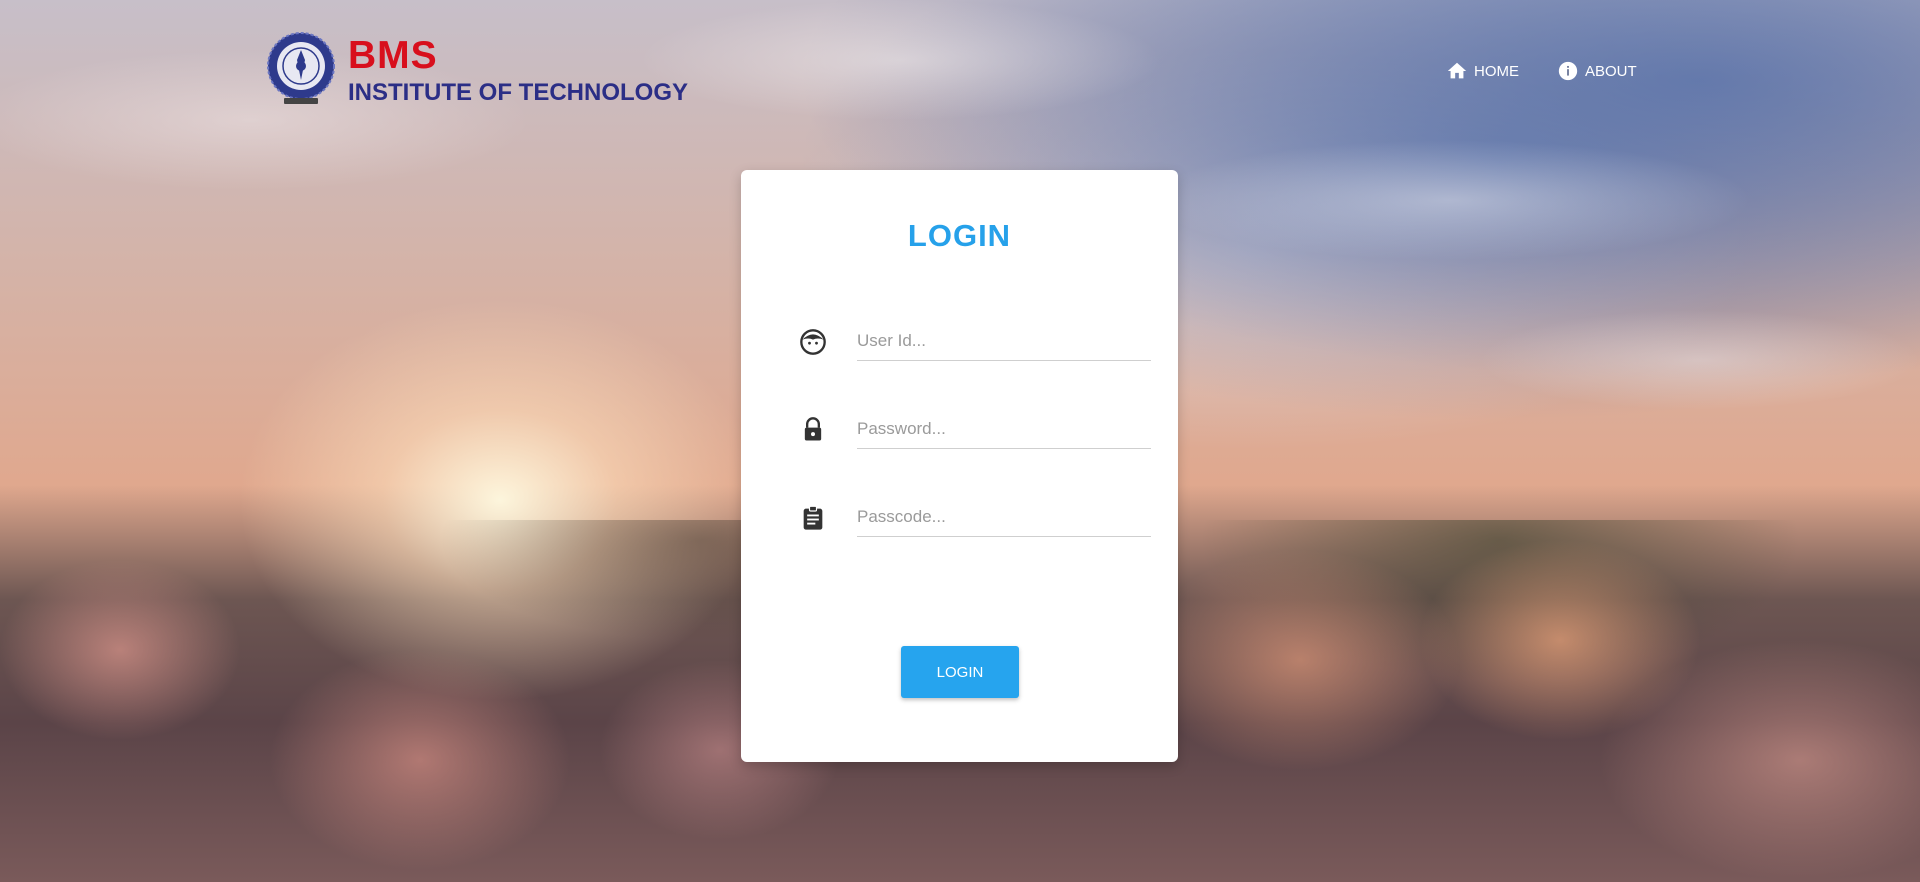  What do you see at coordinates (1004, 429) in the screenshot?
I see `password-input` at bounding box center [1004, 429].